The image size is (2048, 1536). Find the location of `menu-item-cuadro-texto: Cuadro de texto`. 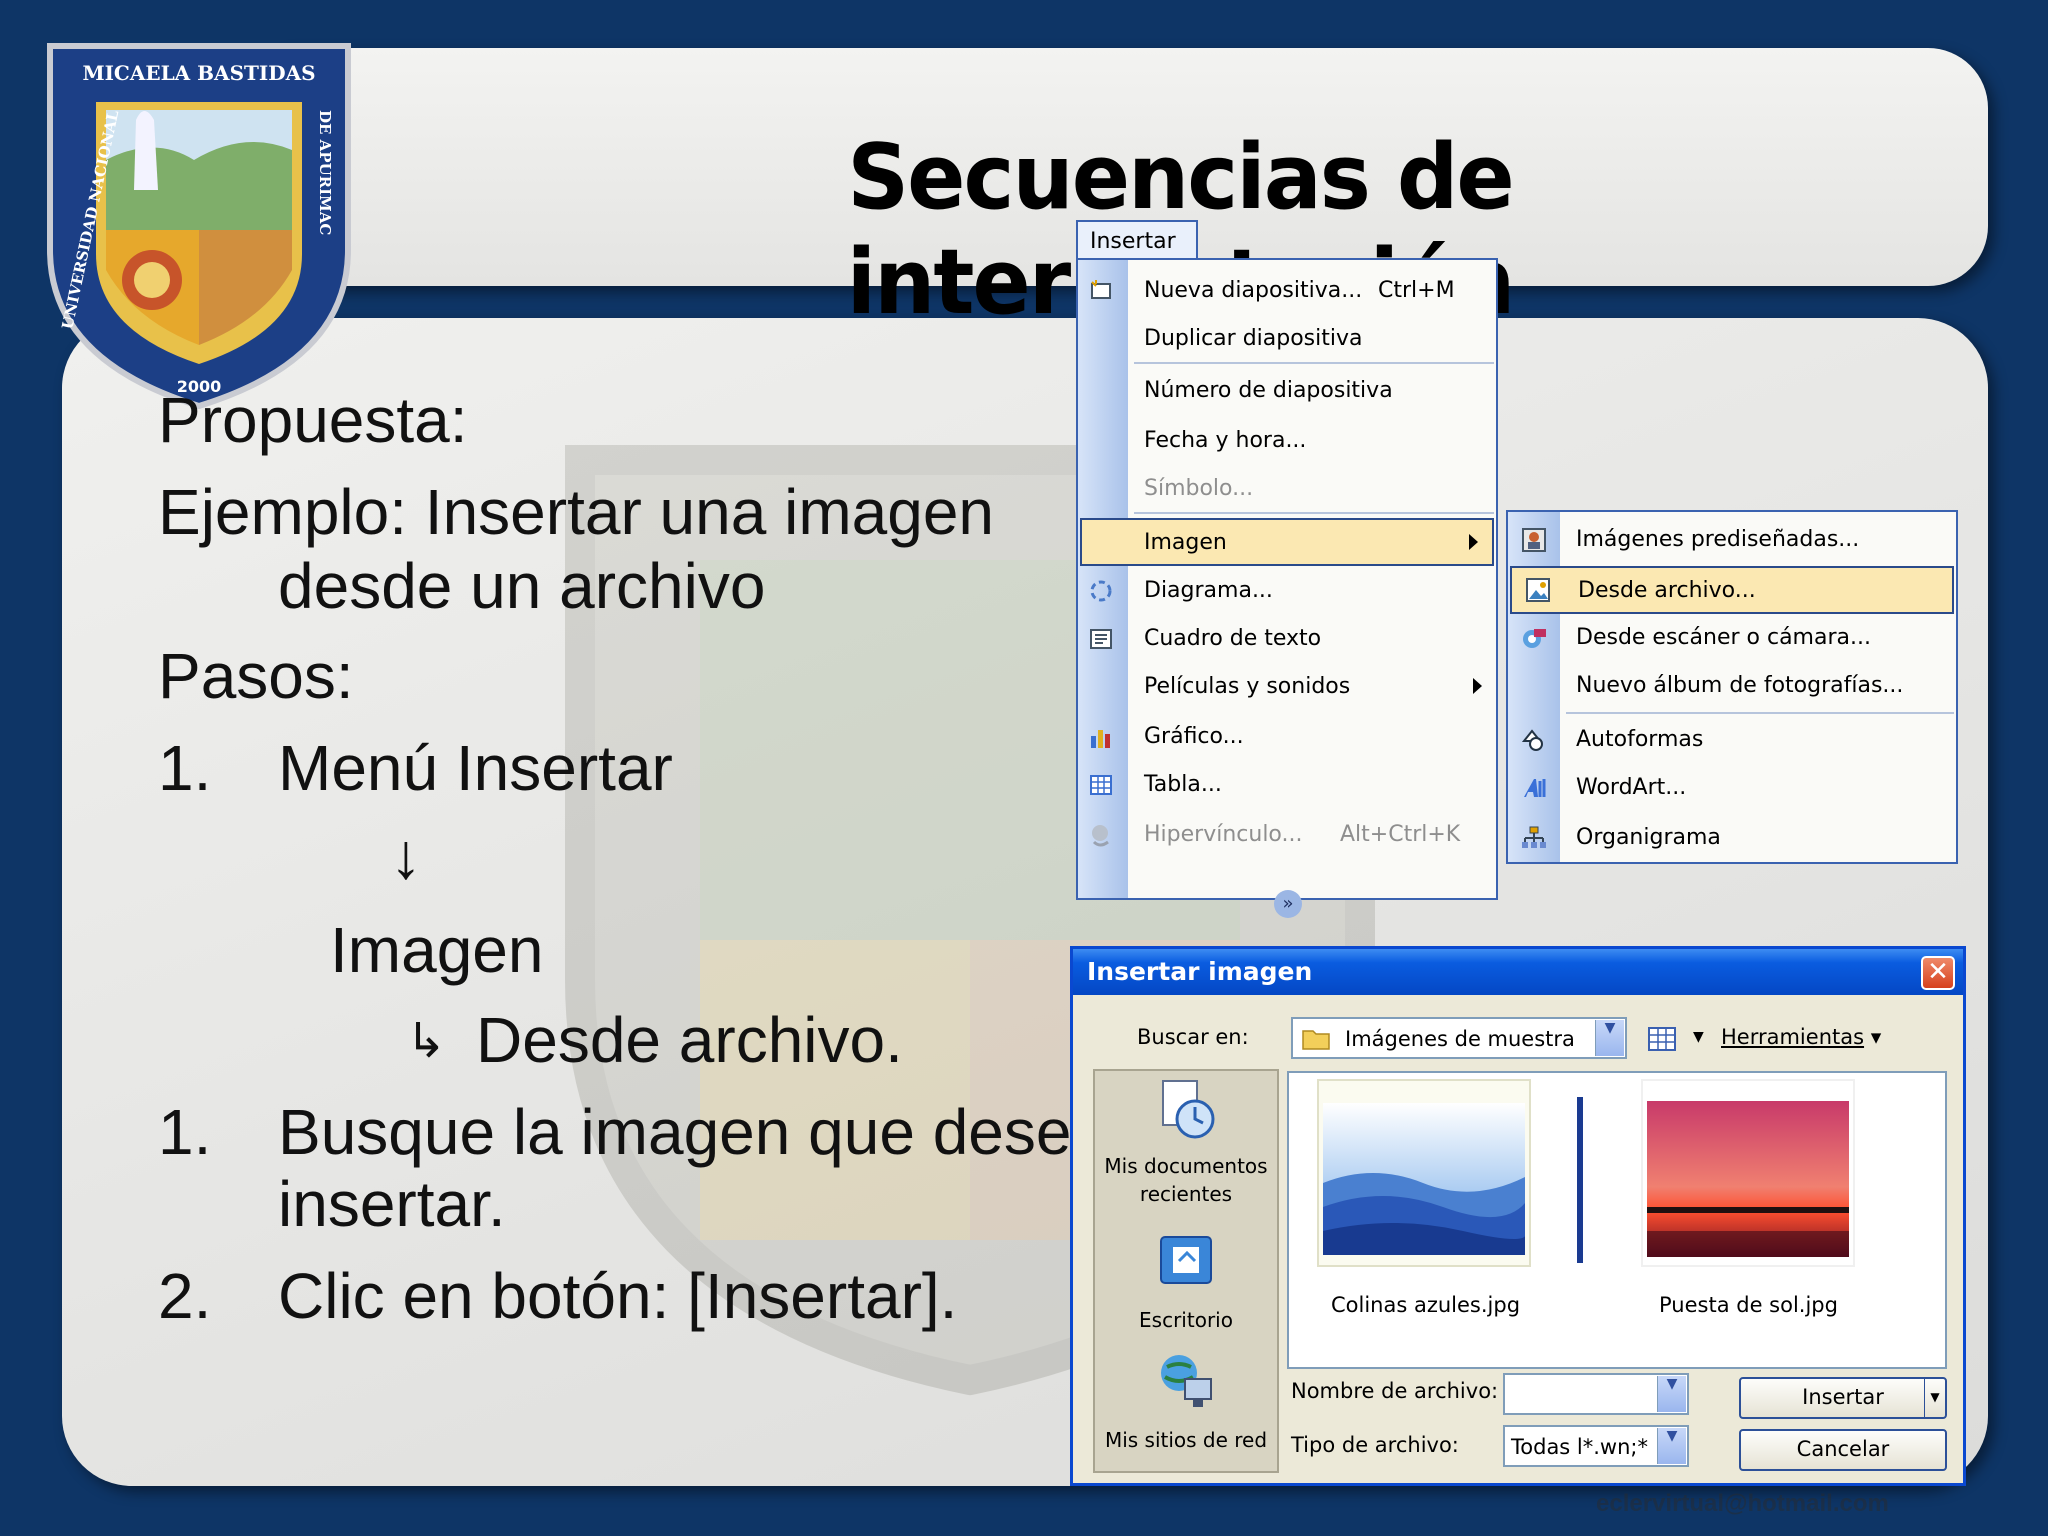

menu-item-cuadro-texto: Cuadro de texto is located at coordinates (1287, 639).